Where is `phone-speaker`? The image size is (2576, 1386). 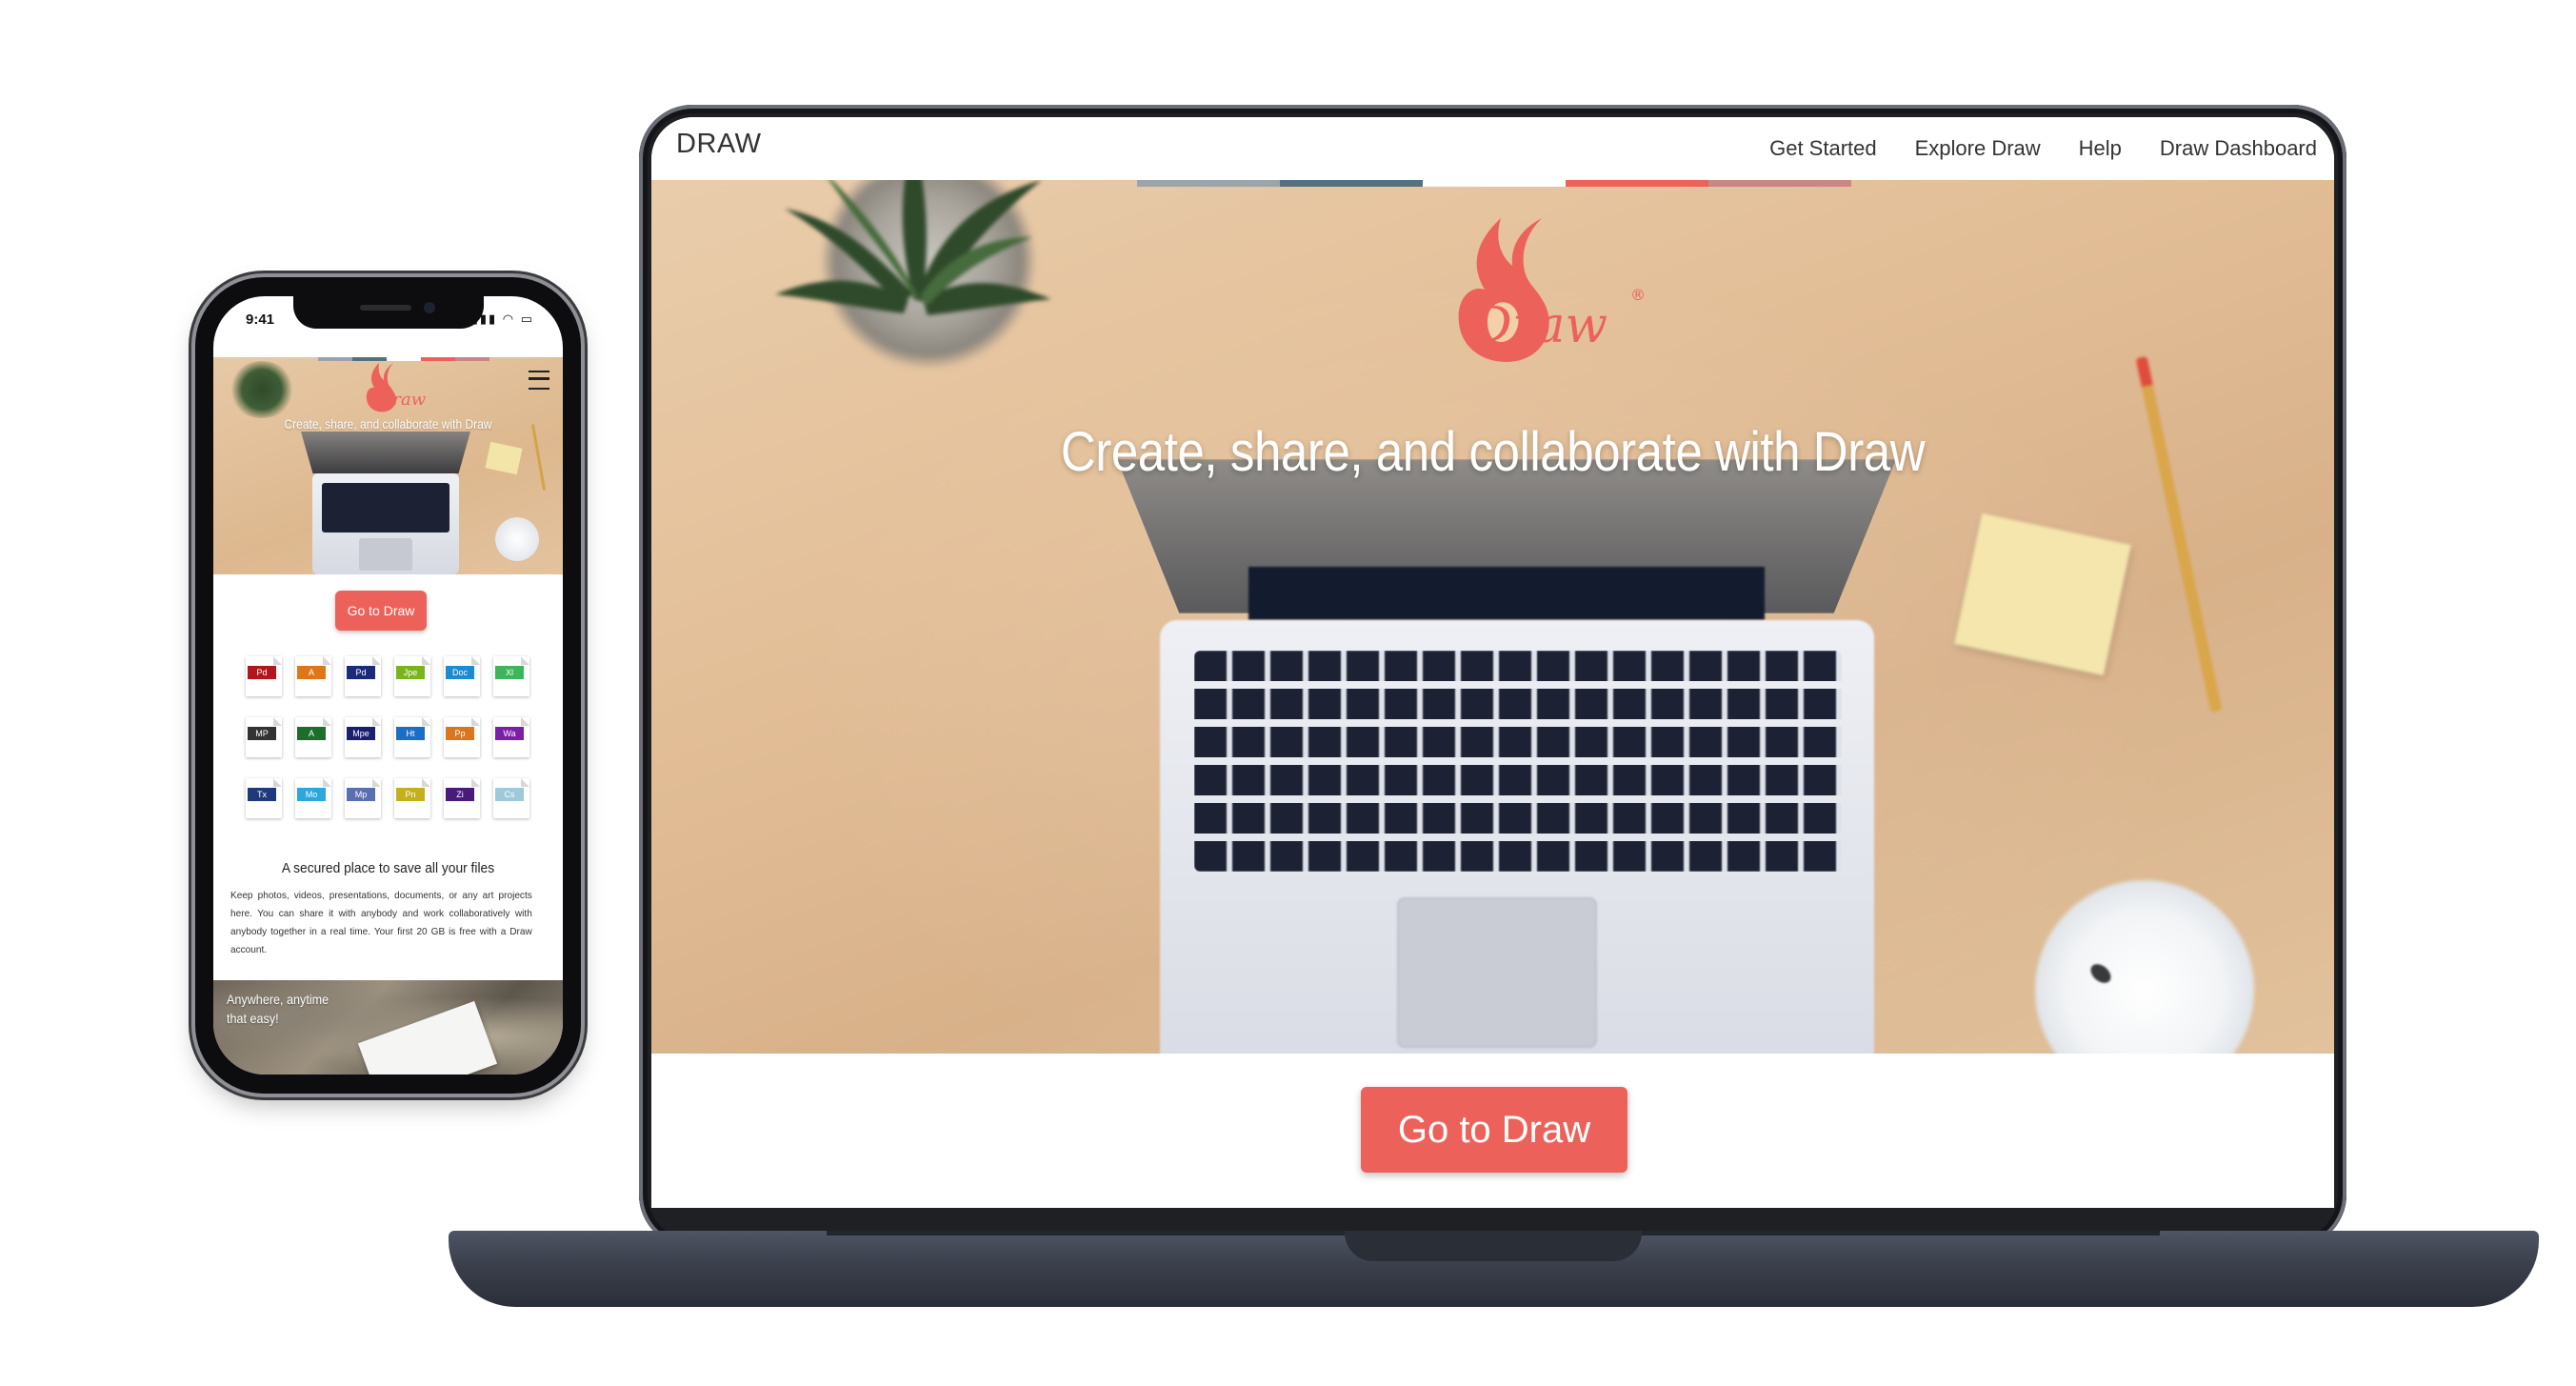
phone-speaker is located at coordinates (385, 308).